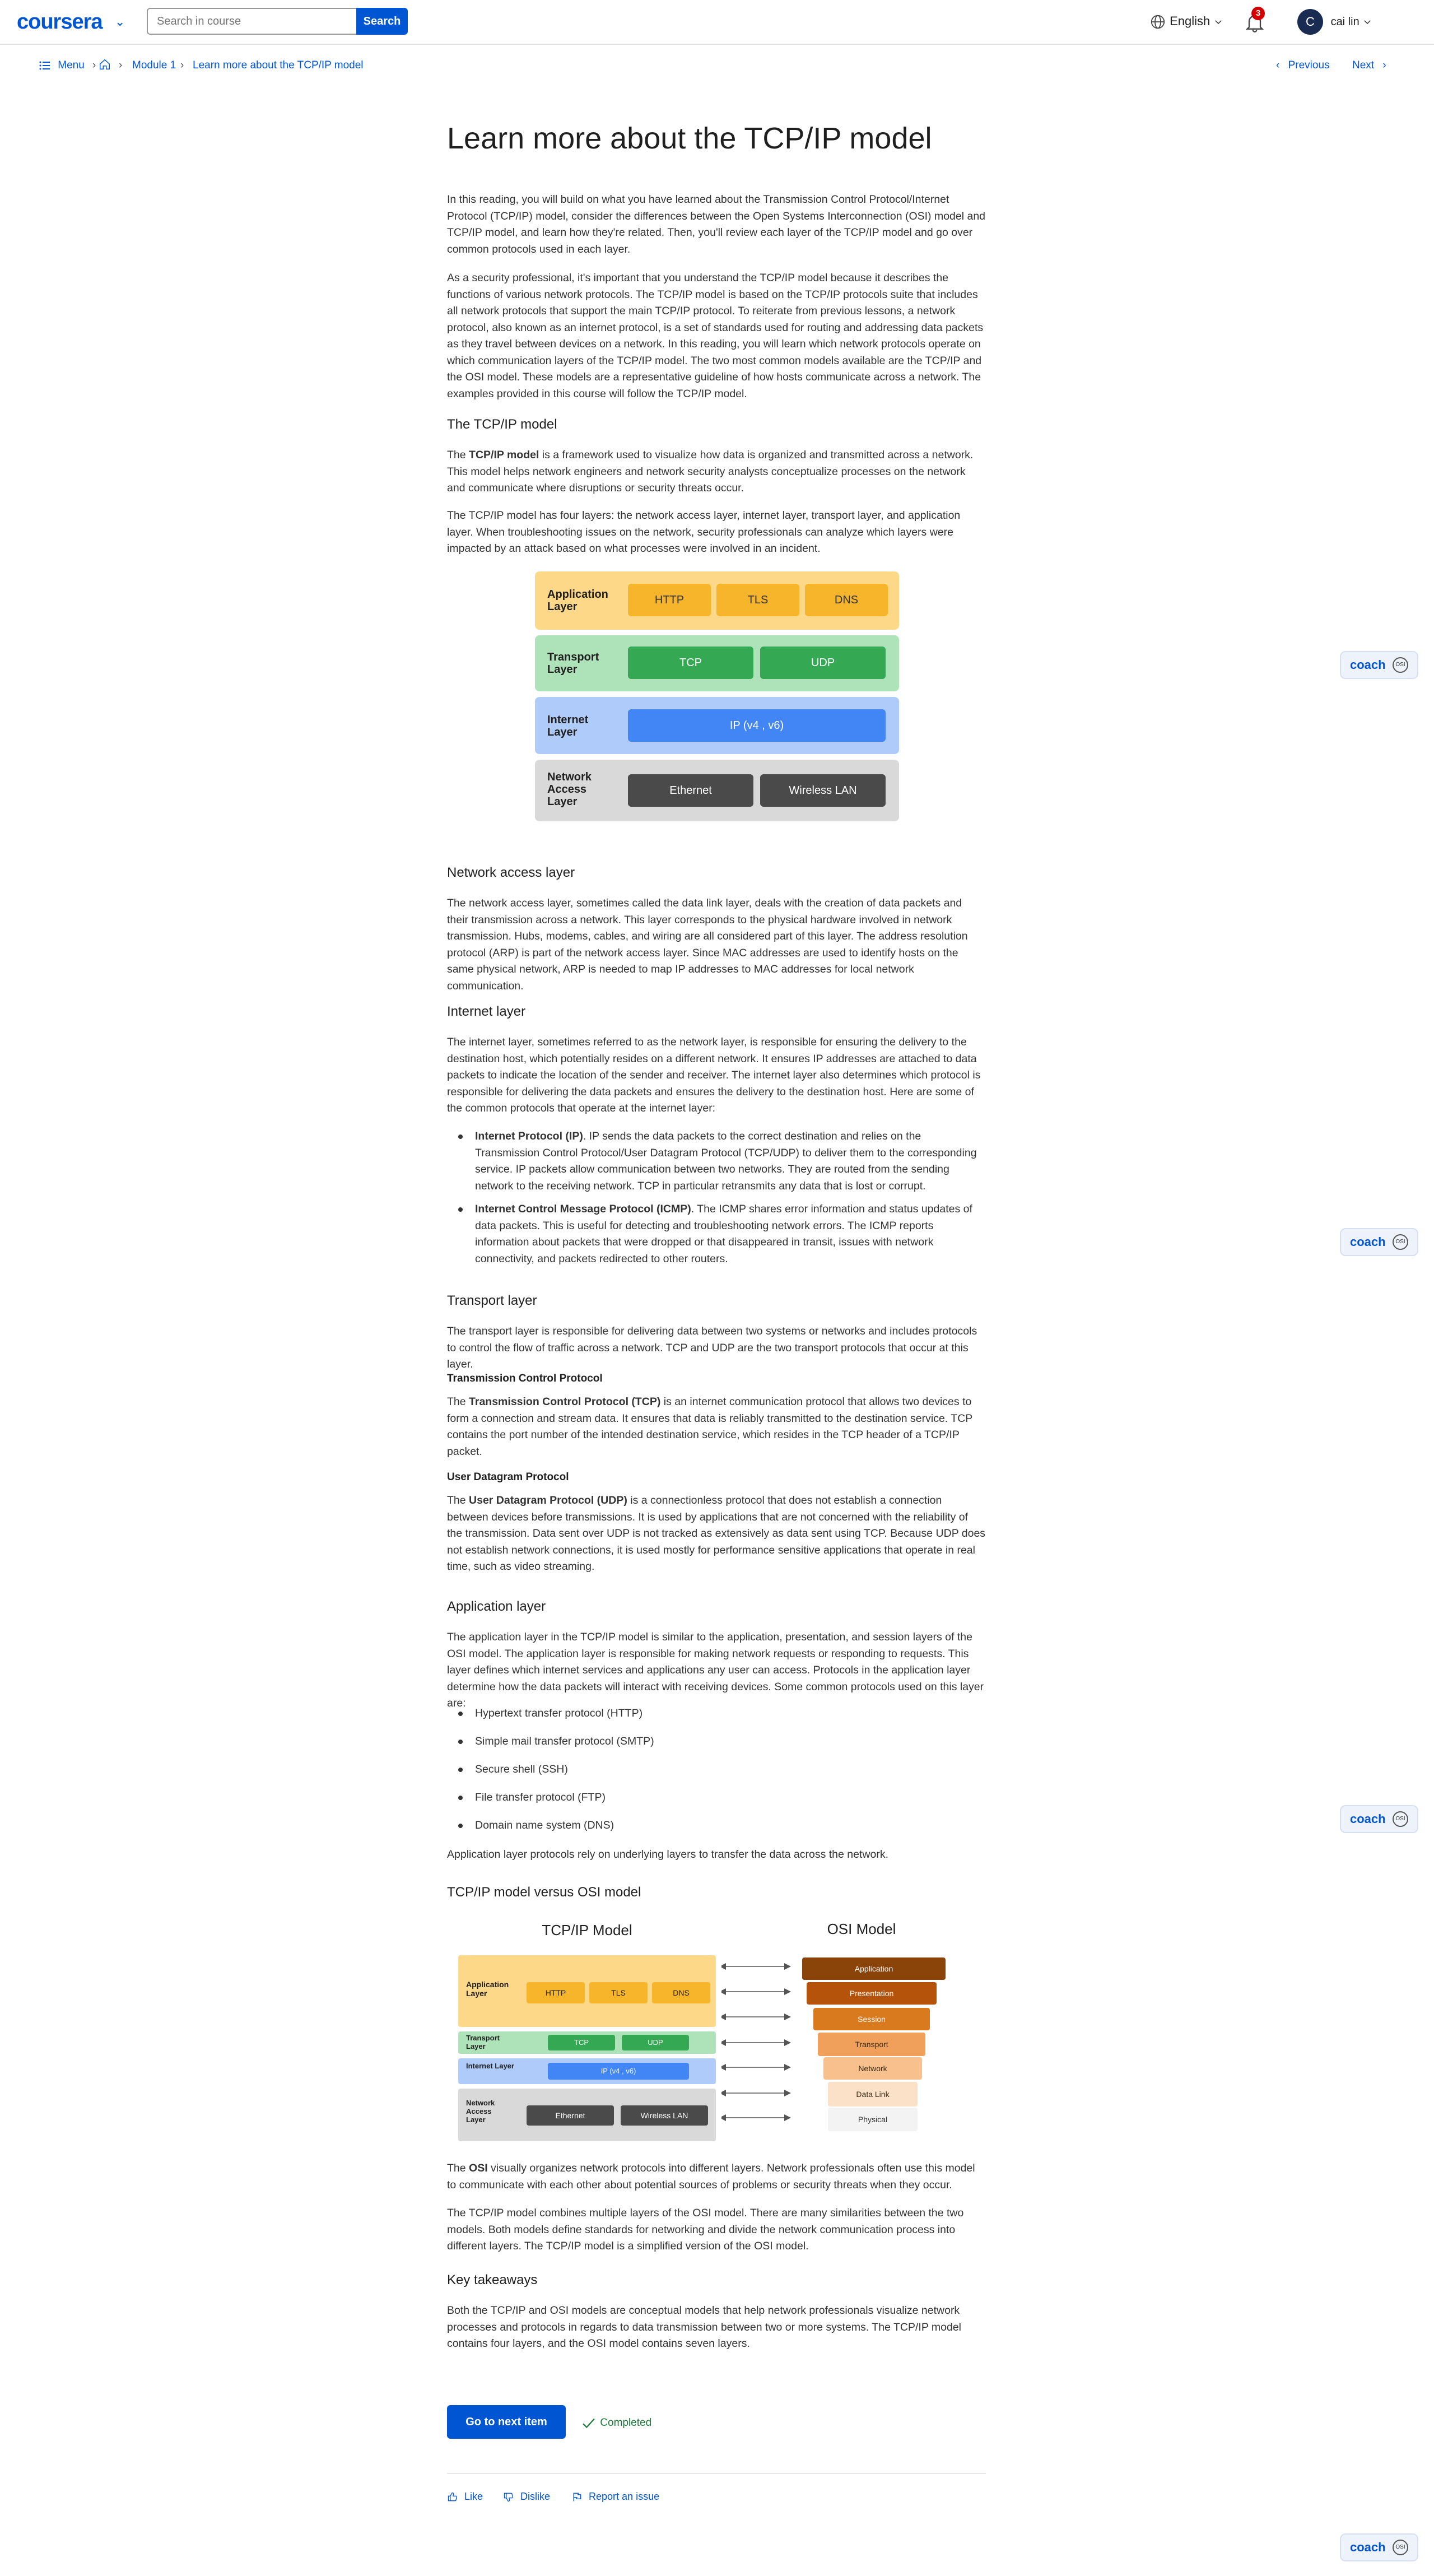 Image resolution: width=1434 pixels, height=2576 pixels. I want to click on search-input, so click(251, 21).